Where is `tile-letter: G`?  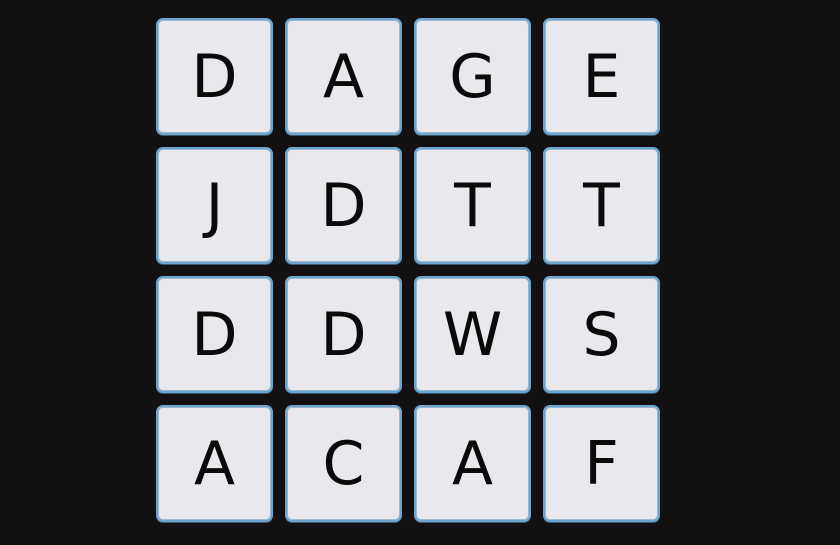 tile-letter: G is located at coordinates (472, 76).